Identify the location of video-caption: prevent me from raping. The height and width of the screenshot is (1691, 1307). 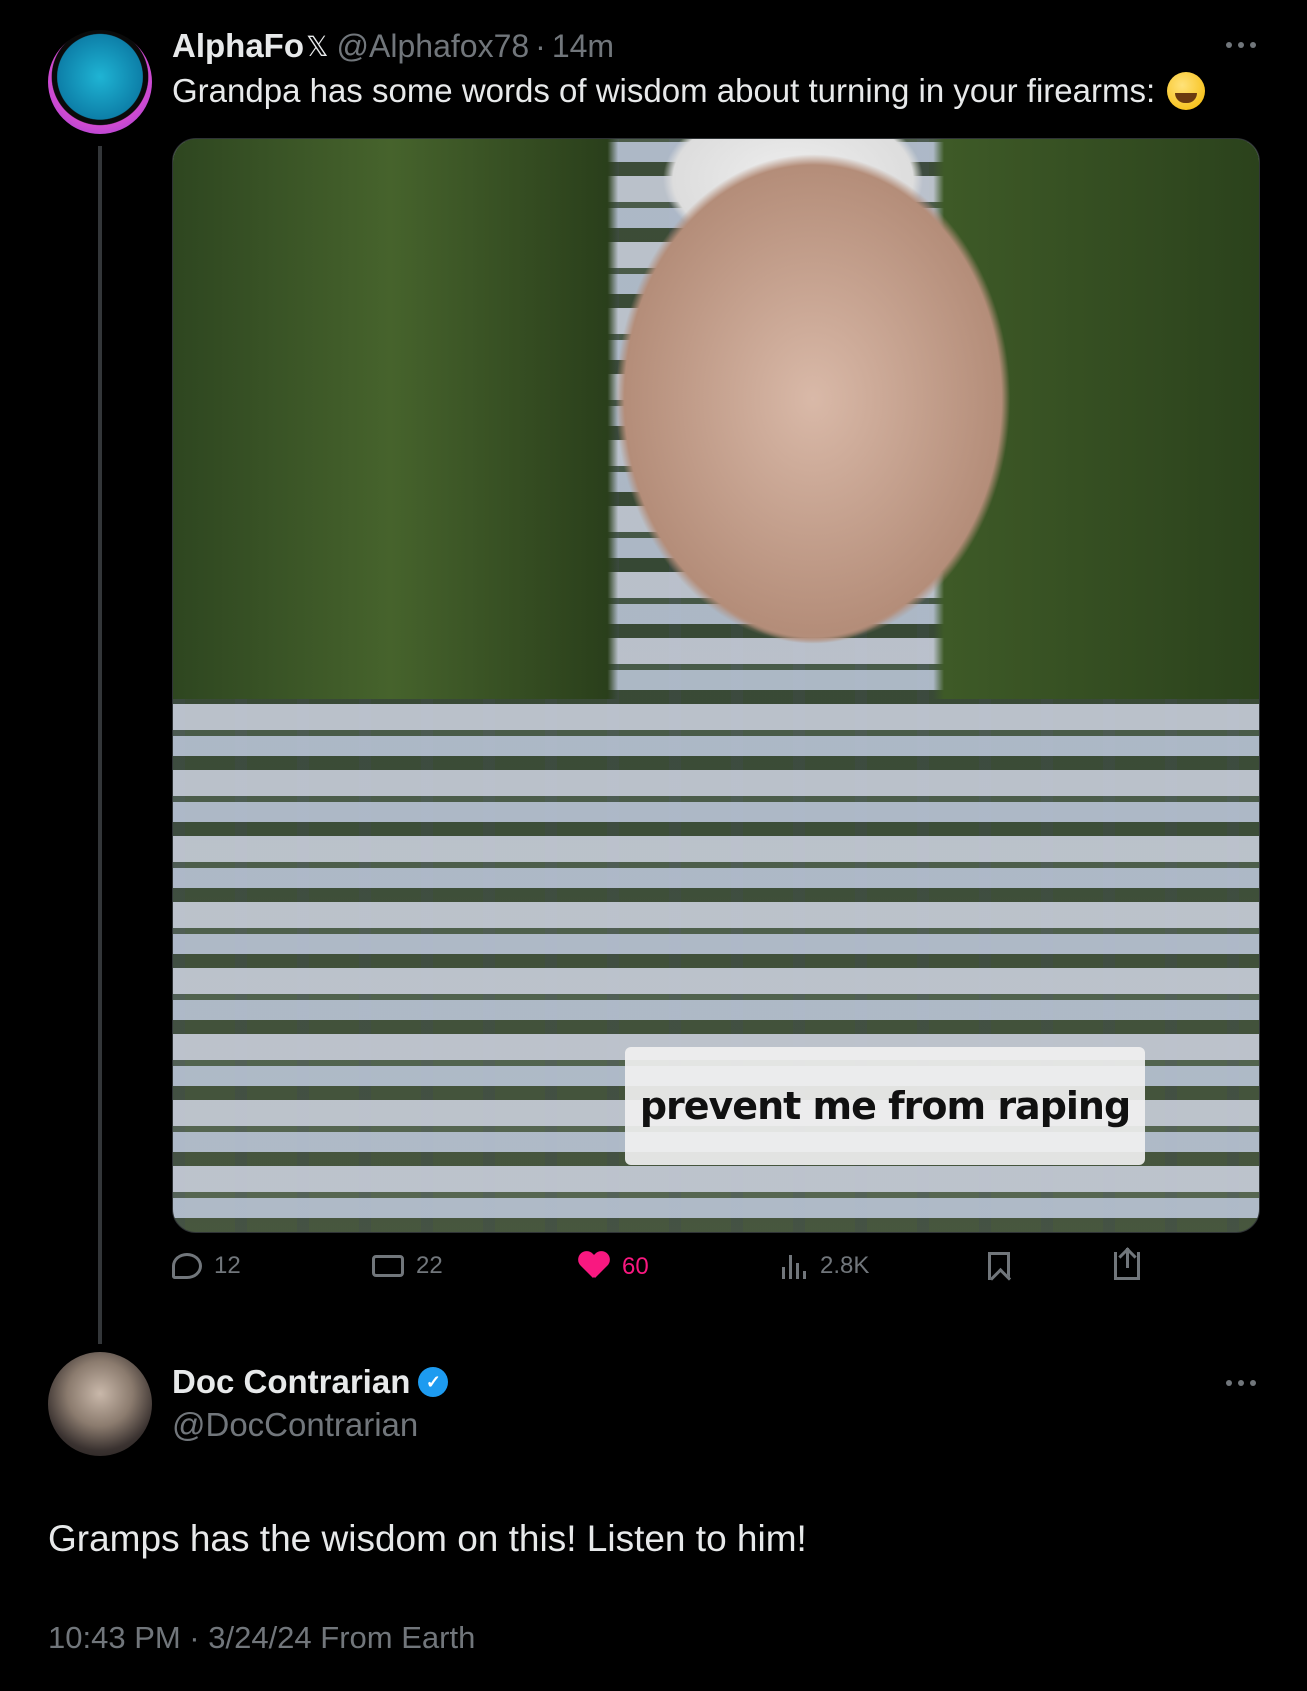
(885, 1106).